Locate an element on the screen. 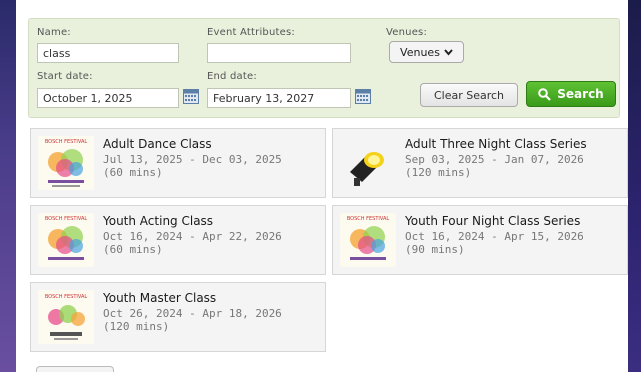  search-button: Search is located at coordinates (571, 94).